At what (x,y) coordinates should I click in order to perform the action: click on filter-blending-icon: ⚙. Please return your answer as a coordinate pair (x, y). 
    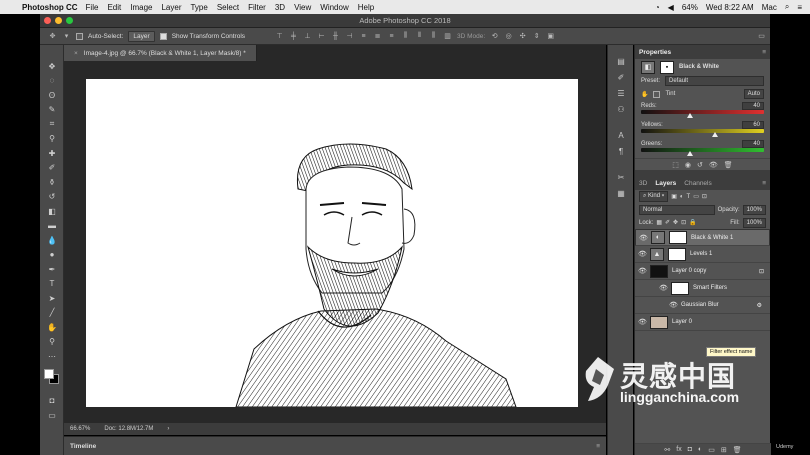
    Looking at the image, I should click on (759, 305).